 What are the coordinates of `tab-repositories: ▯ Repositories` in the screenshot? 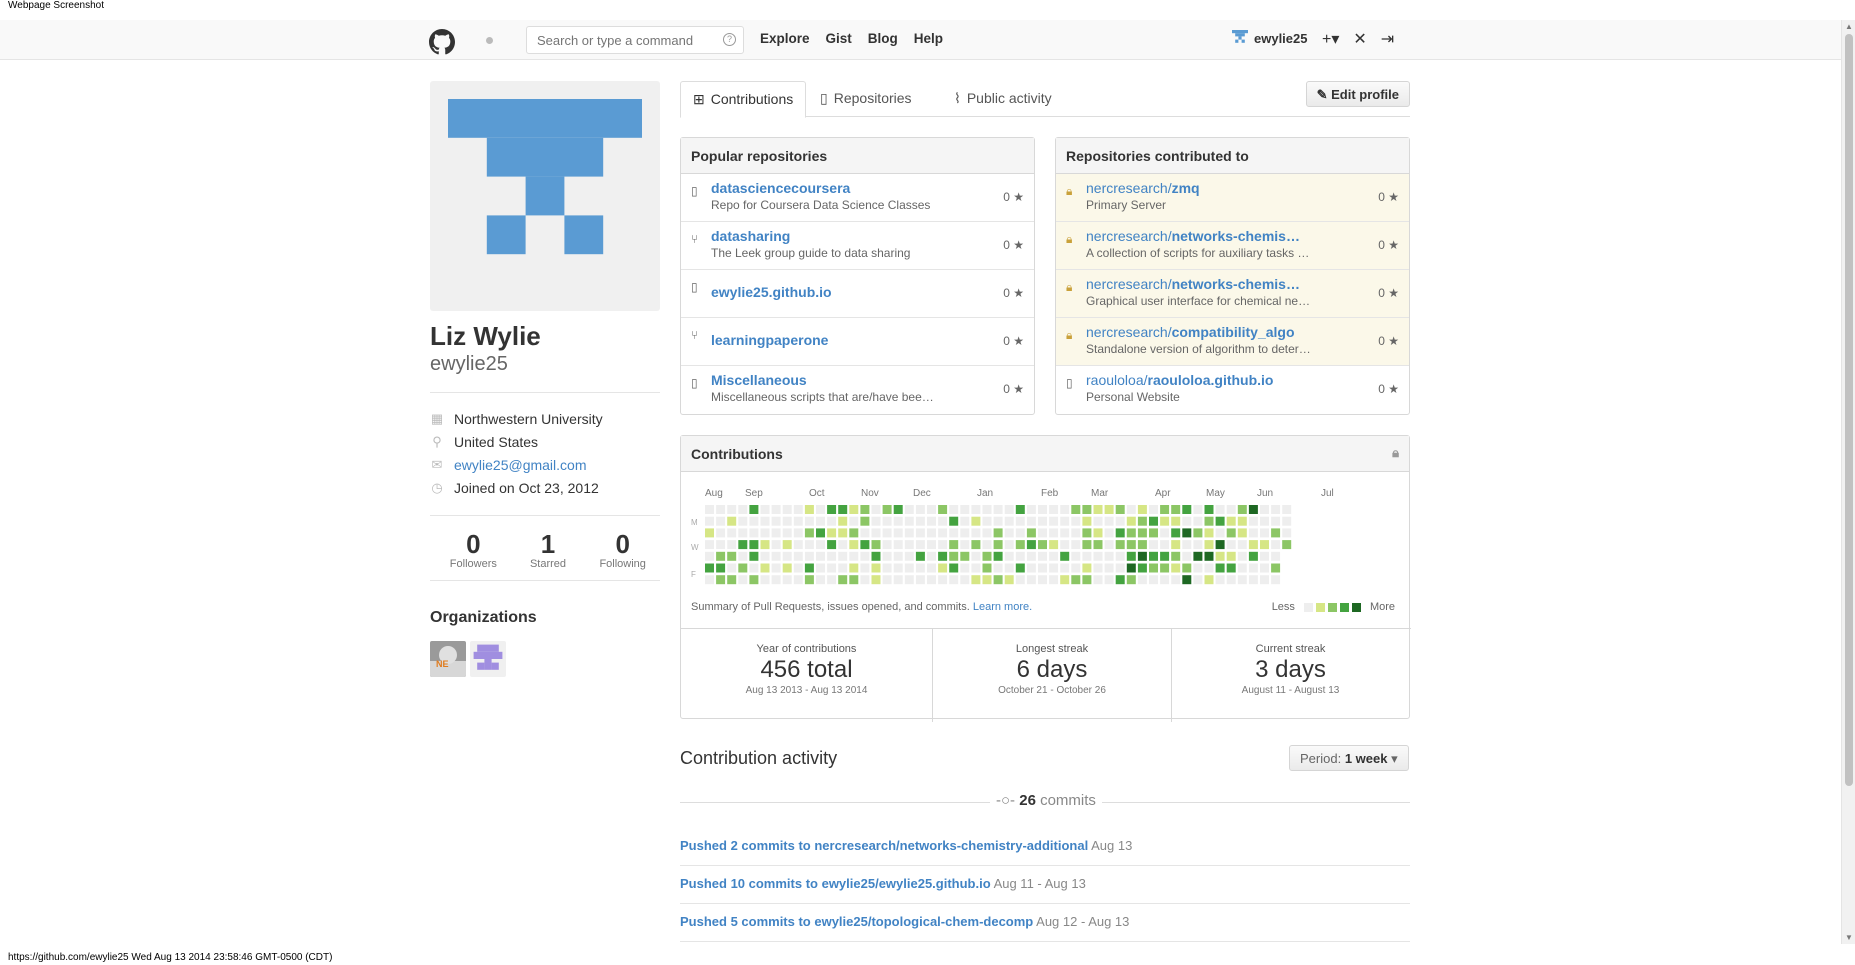 It's located at (866, 99).